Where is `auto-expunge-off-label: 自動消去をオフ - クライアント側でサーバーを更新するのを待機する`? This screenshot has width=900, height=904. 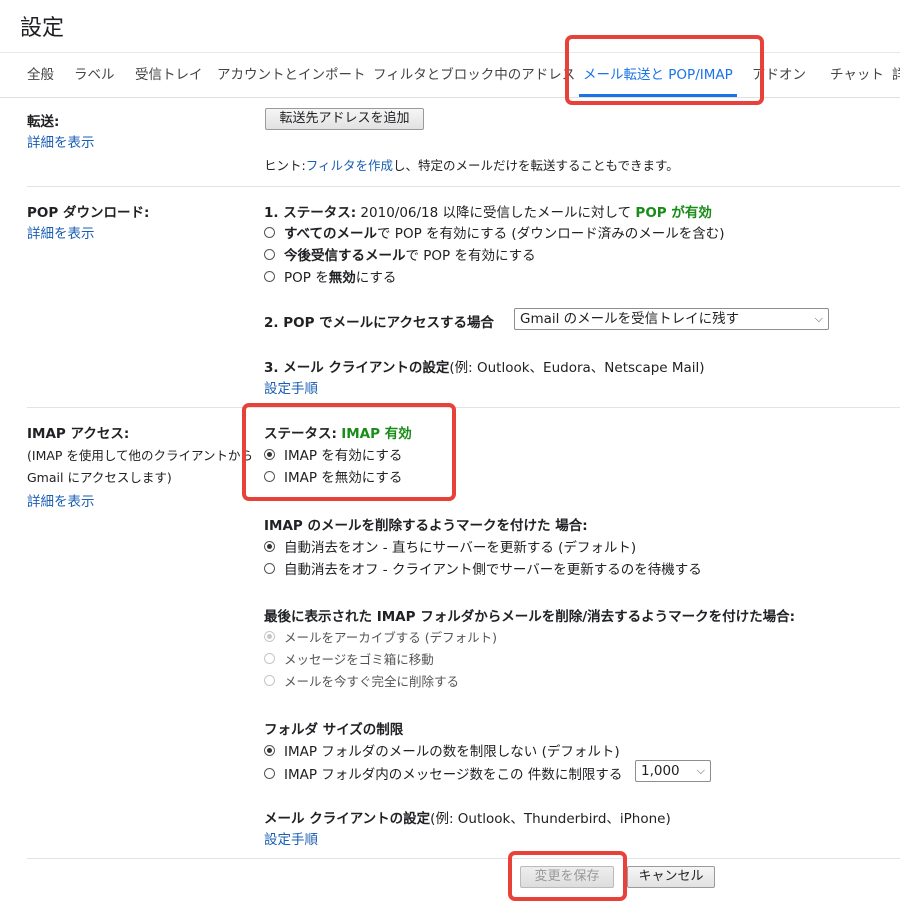 auto-expunge-off-label: 自動消去をオフ - クライアント側でサーバーを更新するのを待機する is located at coordinates (493, 570).